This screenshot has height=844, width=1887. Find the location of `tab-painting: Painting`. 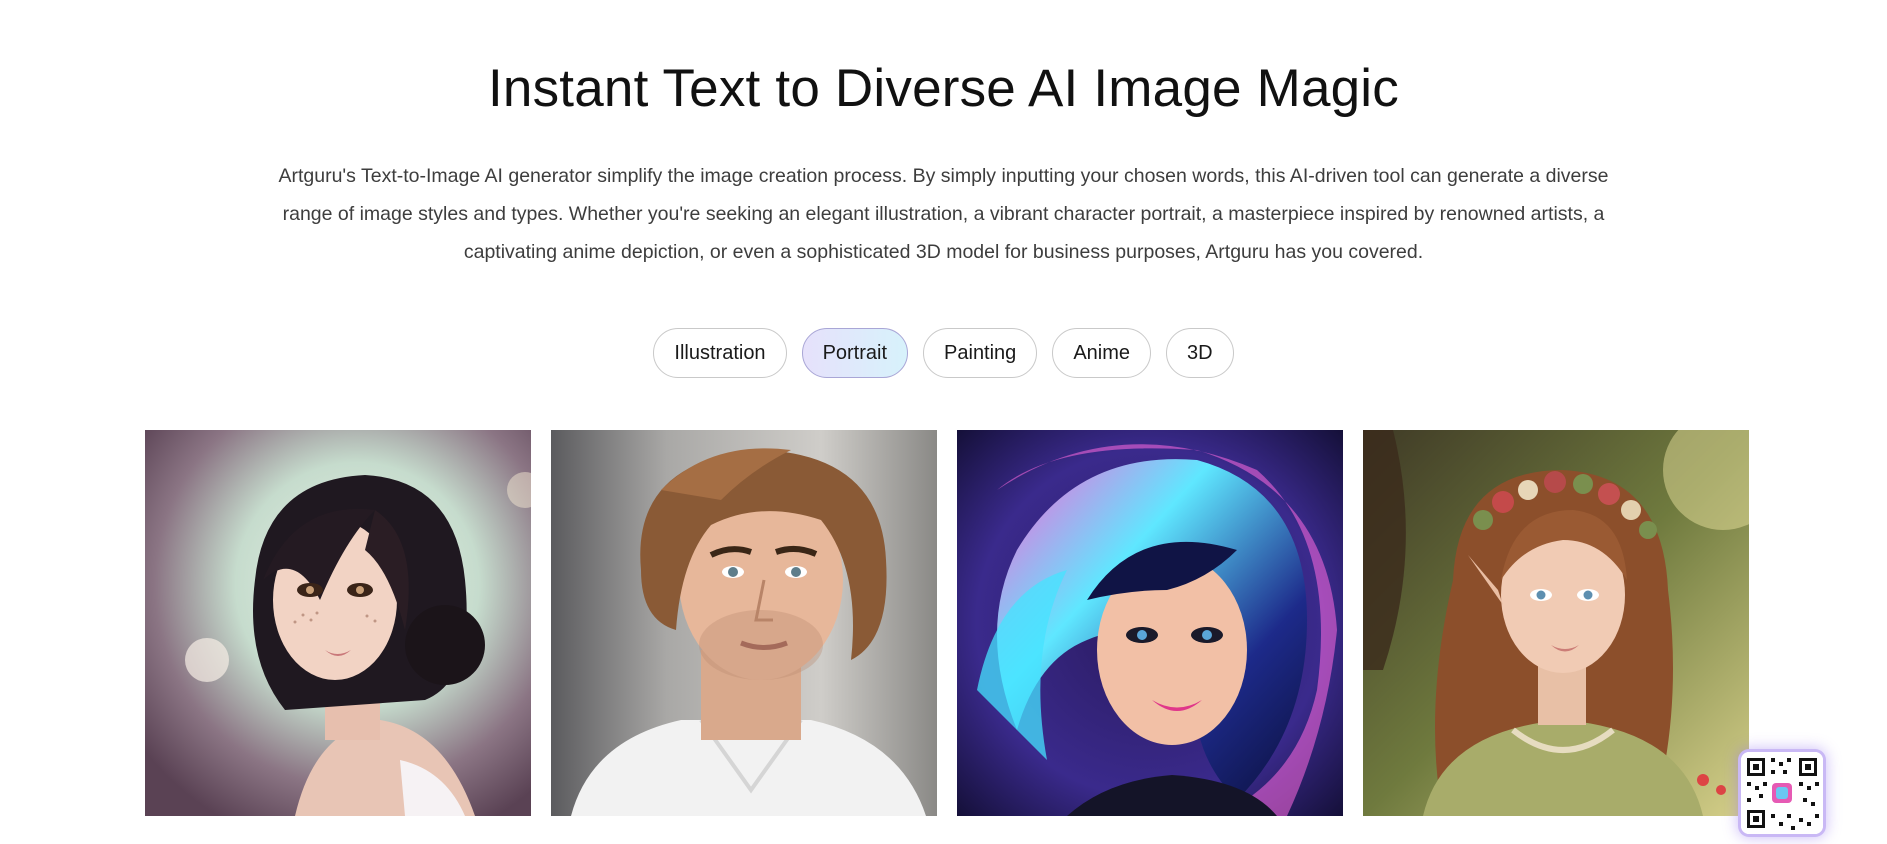

tab-painting: Painting is located at coordinates (980, 353).